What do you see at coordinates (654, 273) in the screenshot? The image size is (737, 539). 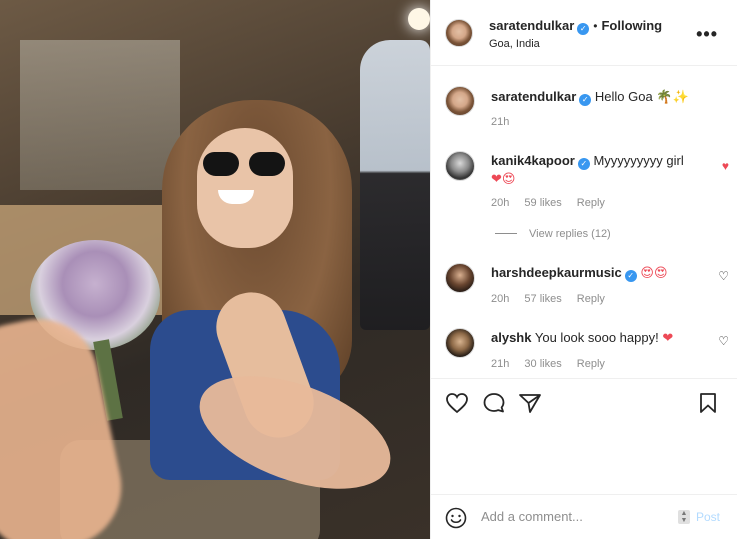 I see `comment-emoji: 😍😍` at bounding box center [654, 273].